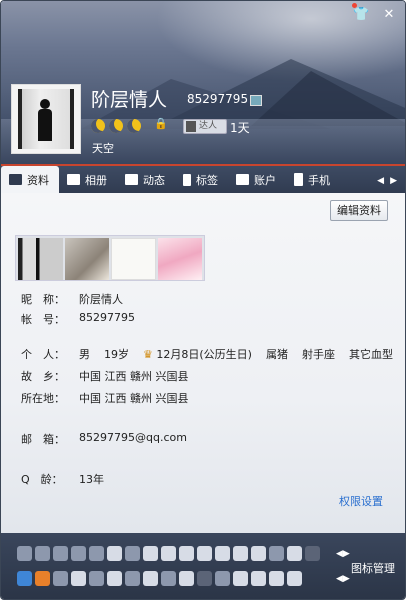  I want to click on field-label: 邮 箱：, so click(43, 439).